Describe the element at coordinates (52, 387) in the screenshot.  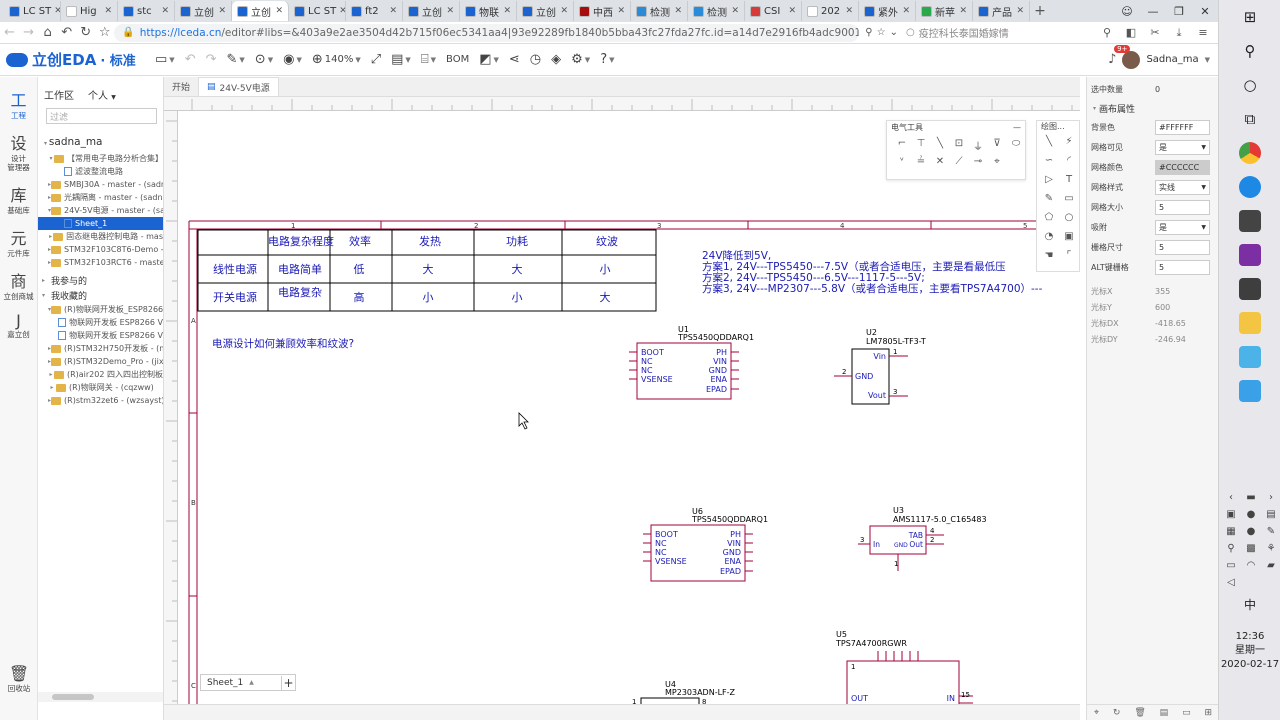
I see `chevron-right-icon: ▸` at that location.